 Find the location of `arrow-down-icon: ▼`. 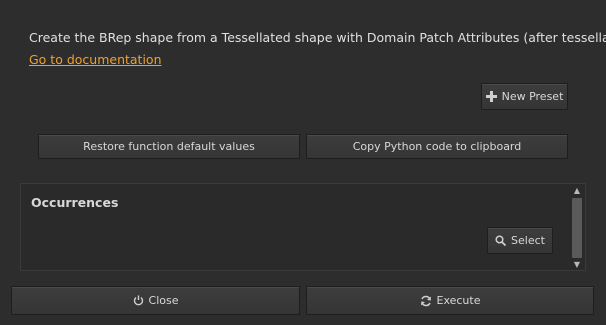

arrow-down-icon: ▼ is located at coordinates (577, 265).